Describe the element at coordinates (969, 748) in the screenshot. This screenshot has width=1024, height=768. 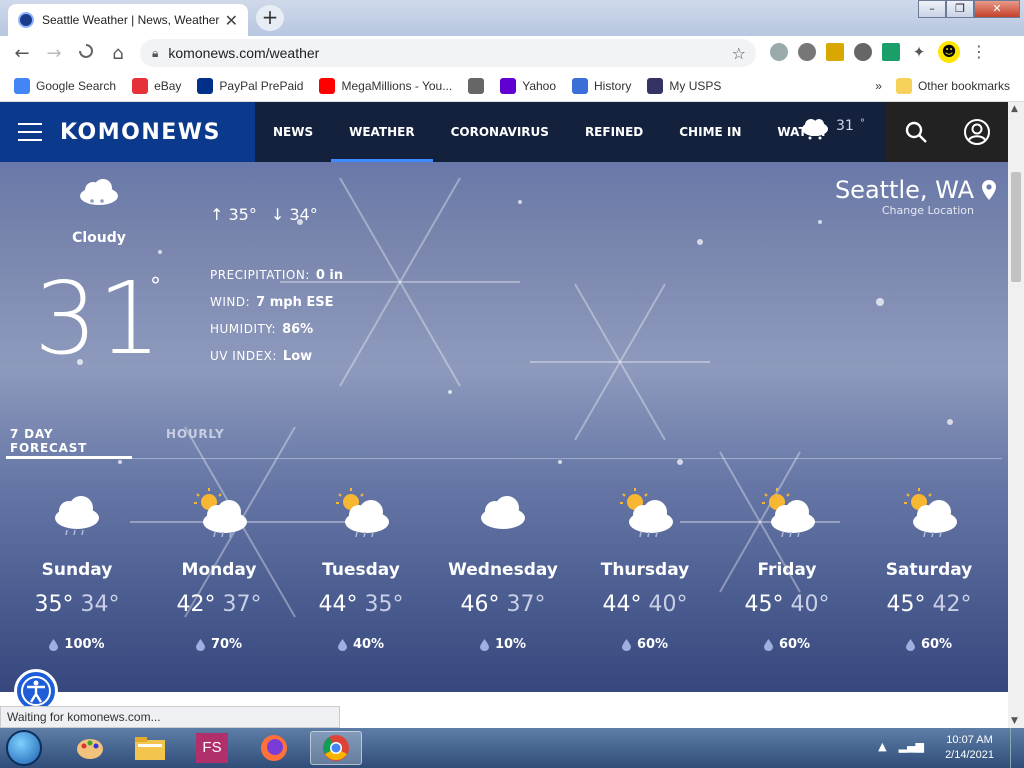
I see `taskbar-clock: 10:07 AM 2/14/2021` at that location.